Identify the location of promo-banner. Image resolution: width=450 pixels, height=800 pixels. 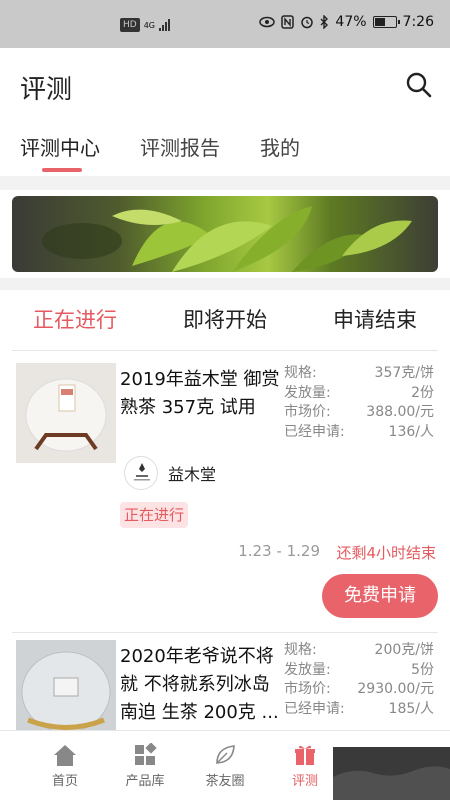
(225, 234).